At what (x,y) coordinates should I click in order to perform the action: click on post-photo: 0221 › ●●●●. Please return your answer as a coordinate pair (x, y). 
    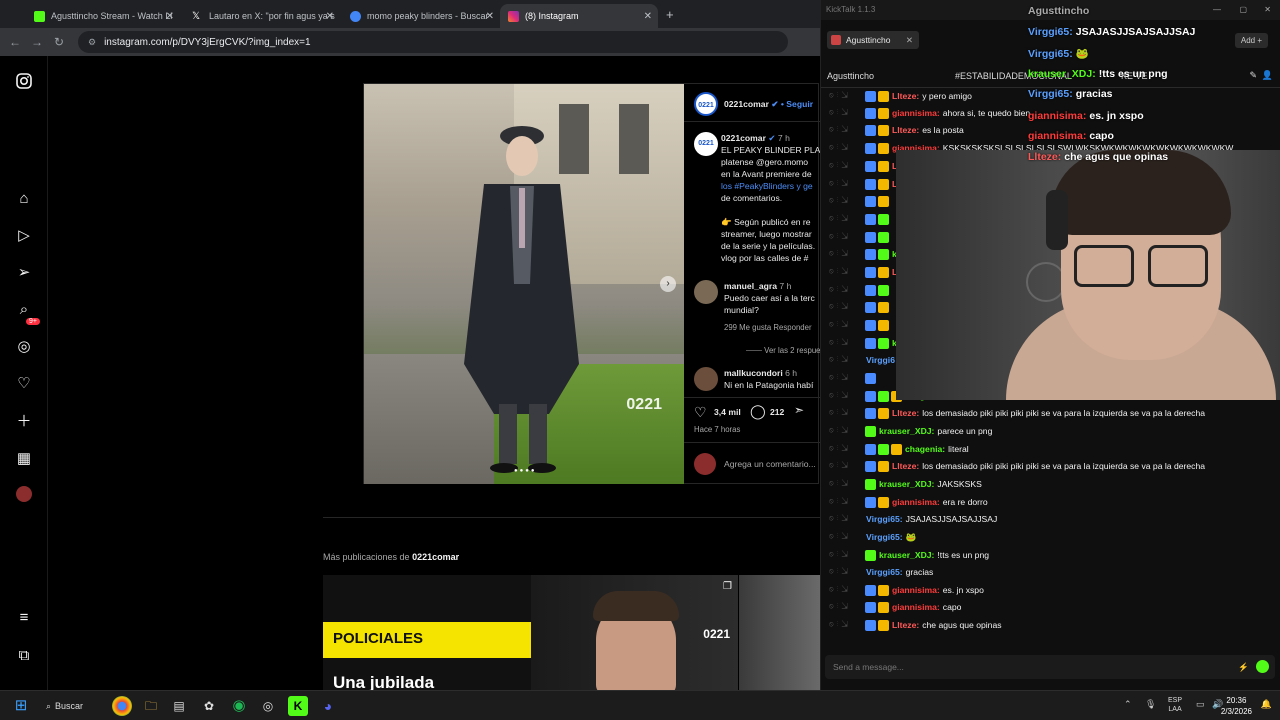
    Looking at the image, I should click on (524, 284).